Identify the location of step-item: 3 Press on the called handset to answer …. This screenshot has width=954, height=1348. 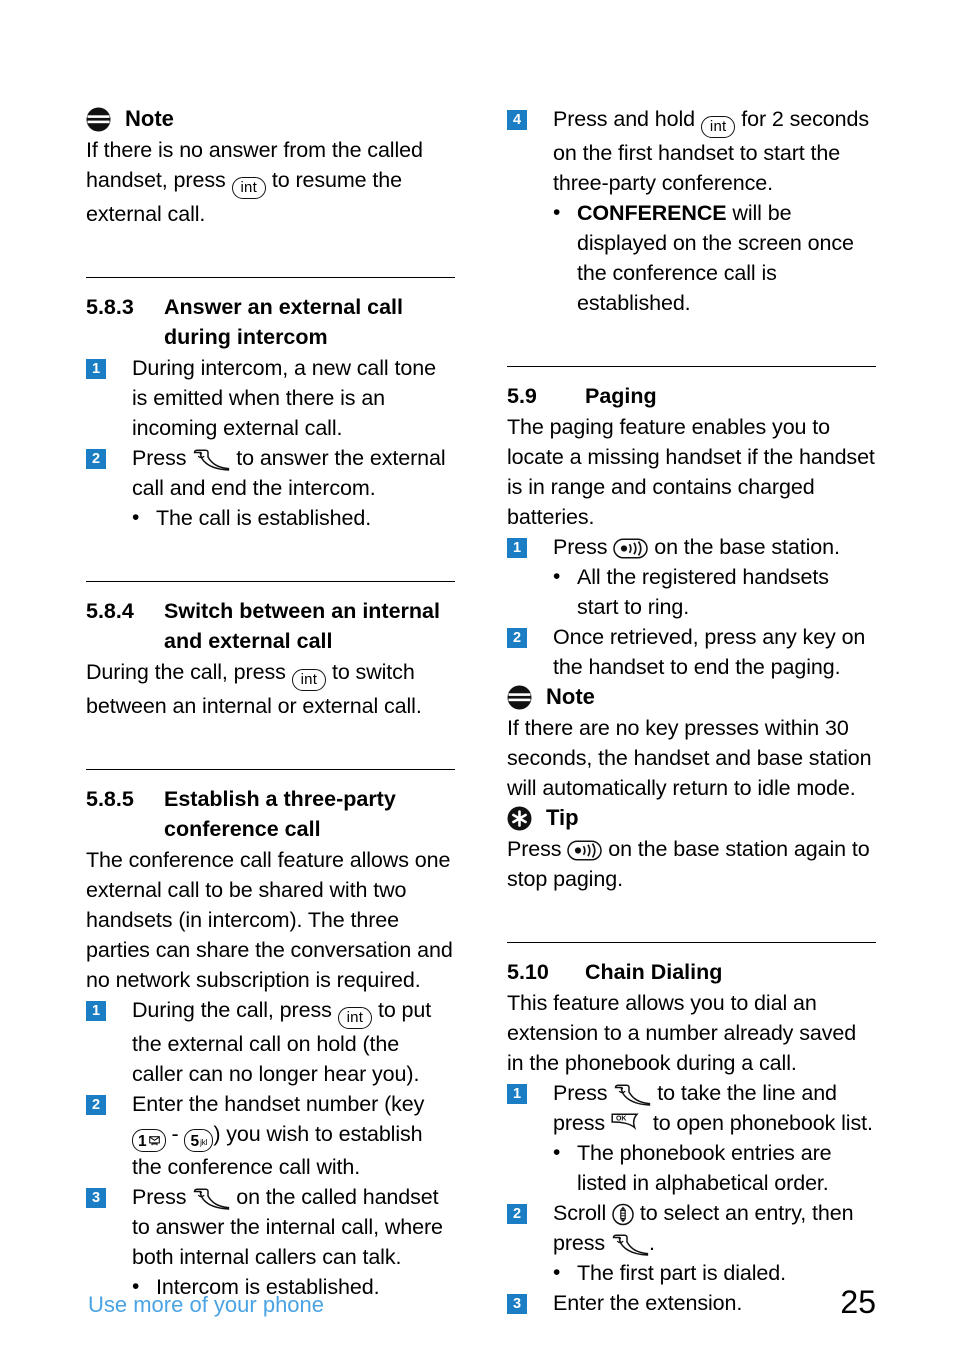
(270, 1227).